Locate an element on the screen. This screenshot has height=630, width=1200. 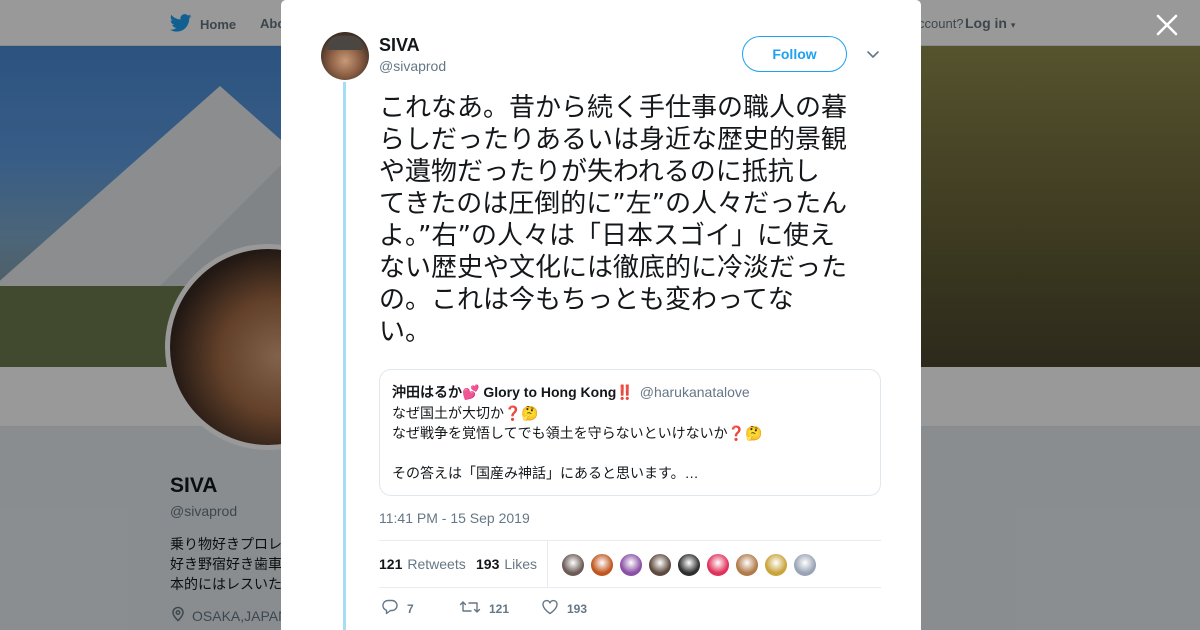
reply-icon is located at coordinates (390, 608).